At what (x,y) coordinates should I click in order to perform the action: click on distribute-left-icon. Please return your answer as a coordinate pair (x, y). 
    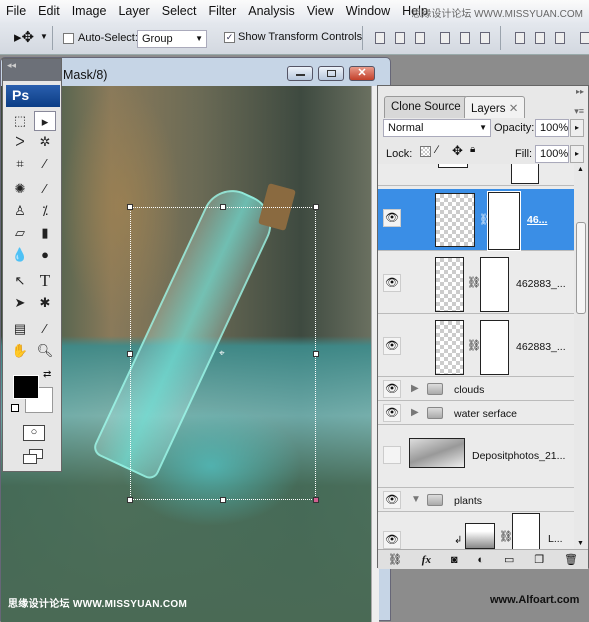
    Looking at the image, I should click on (584, 38).